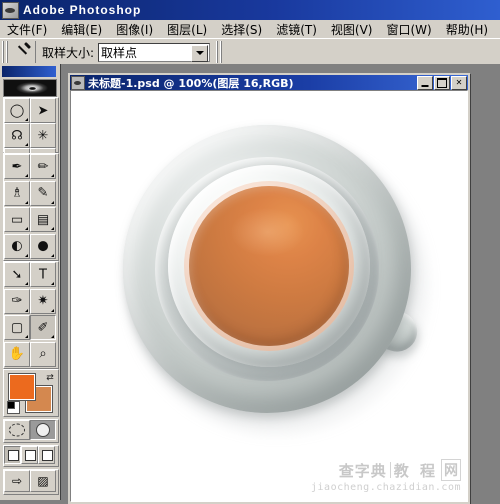  I want to click on application-title: Adobe Photoshop, so click(82, 10).